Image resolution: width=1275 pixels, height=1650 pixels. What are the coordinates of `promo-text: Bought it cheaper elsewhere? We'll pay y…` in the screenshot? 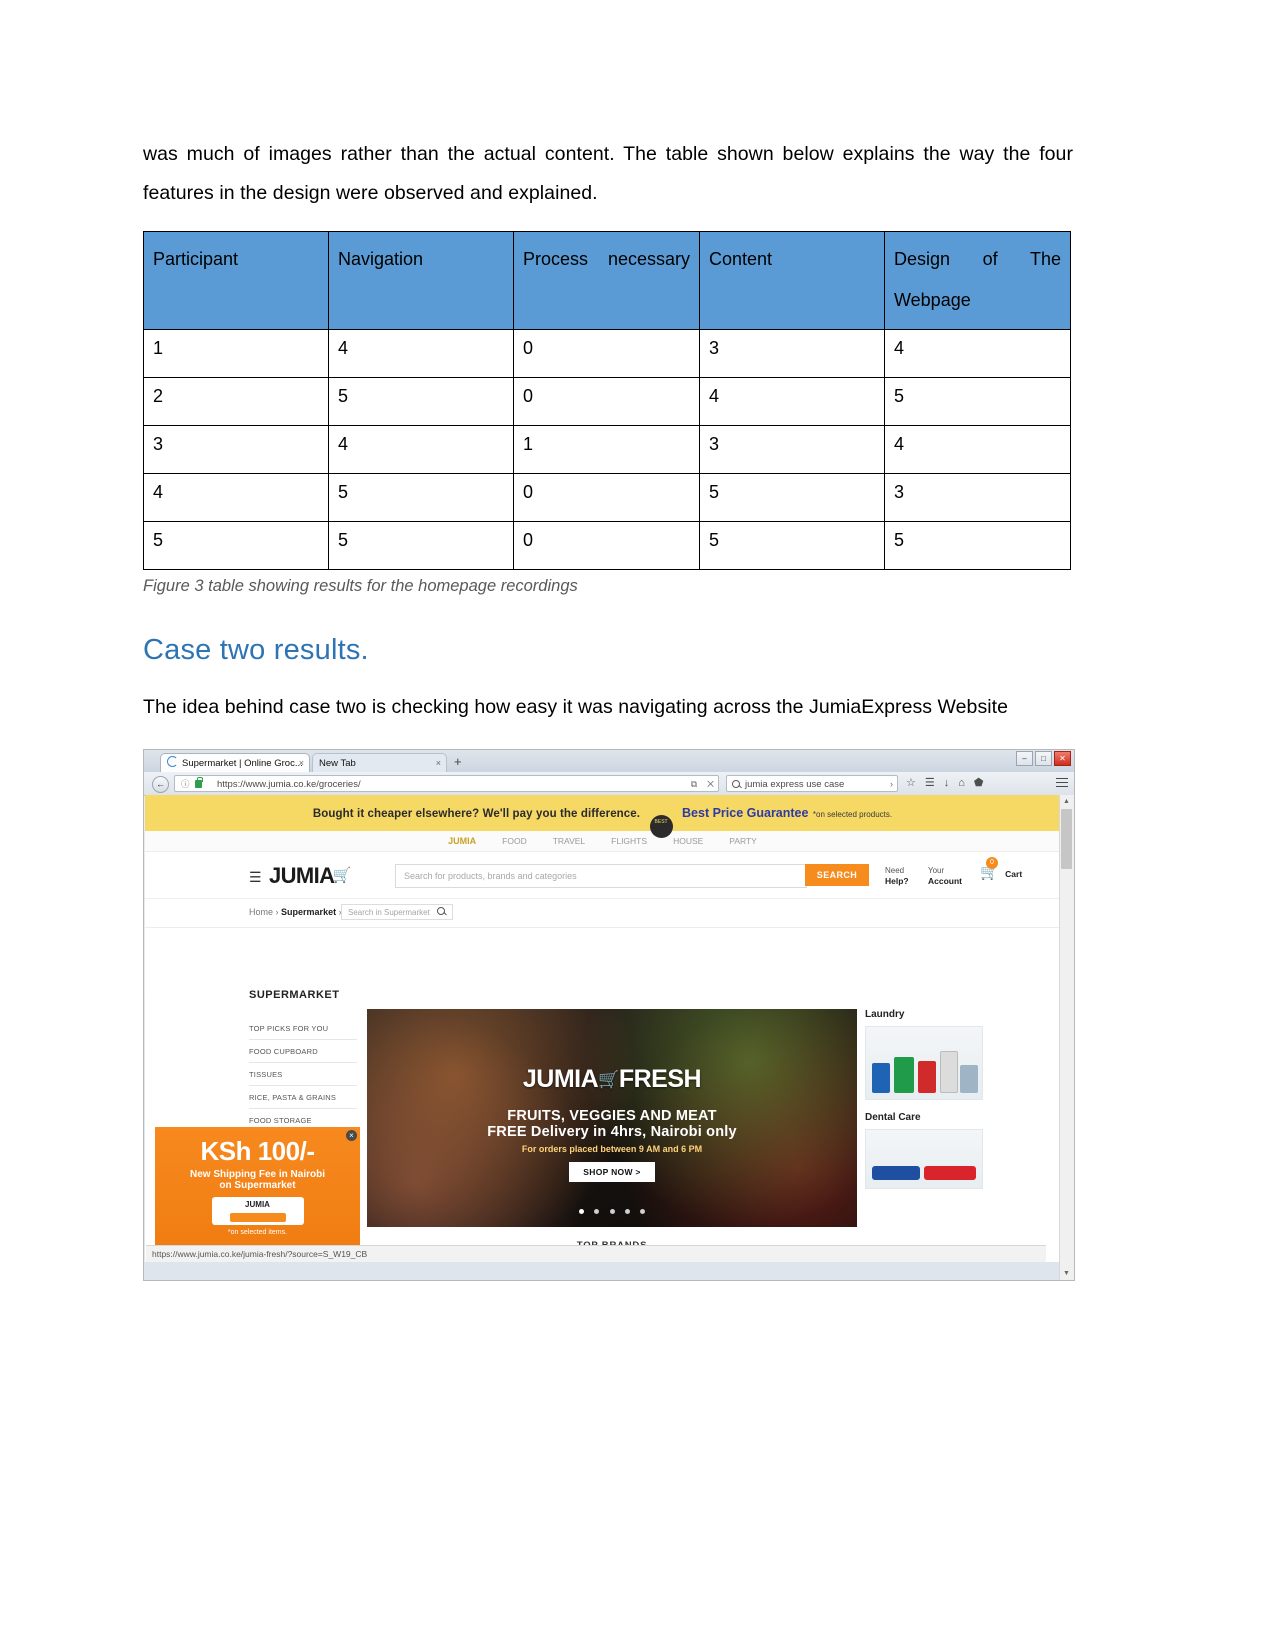 It's located at (476, 813).